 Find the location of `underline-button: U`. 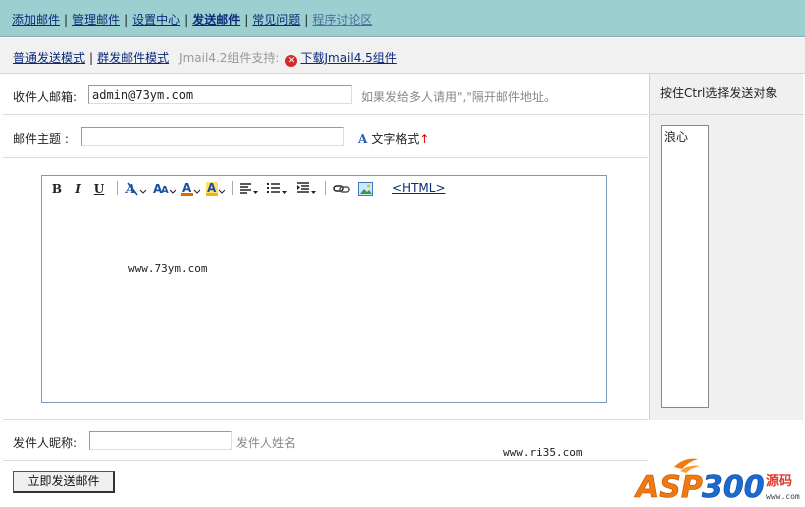

underline-button: U is located at coordinates (99, 189).